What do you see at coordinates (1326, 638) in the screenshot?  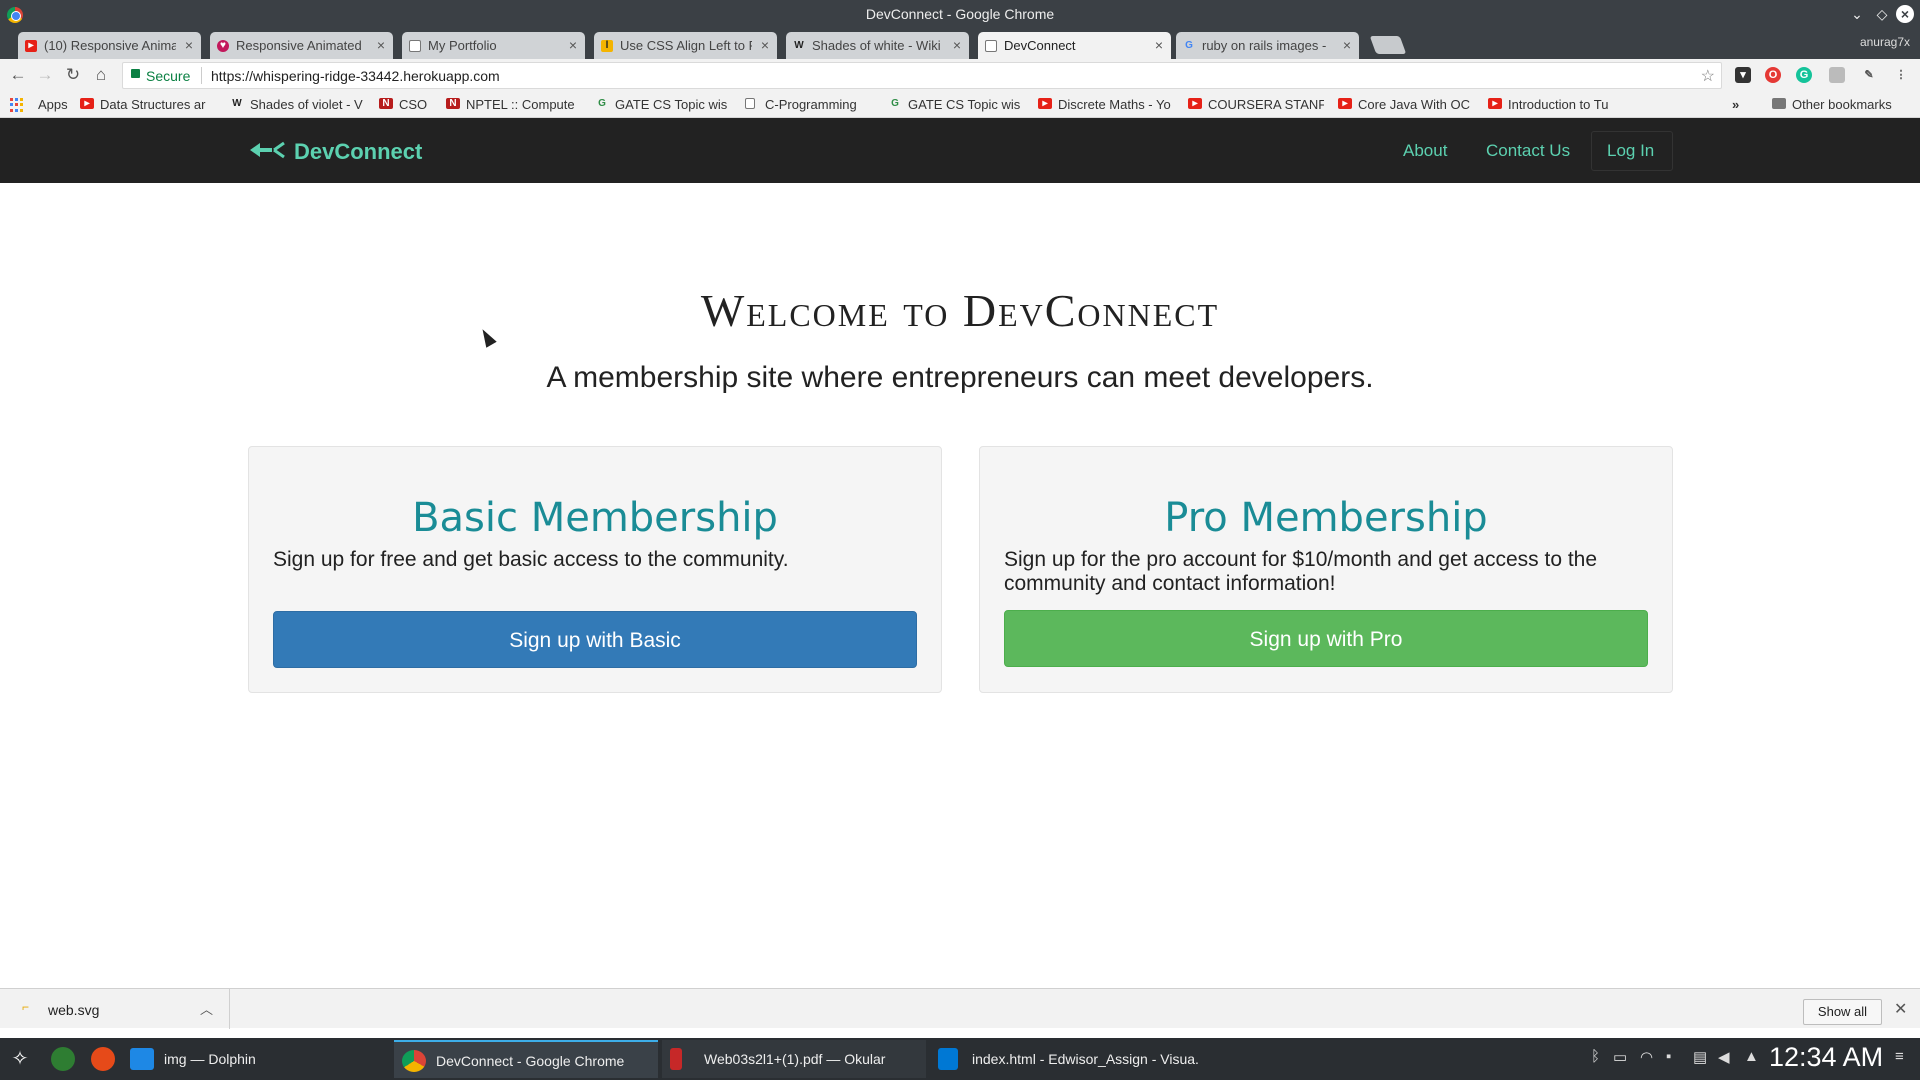 I see `signup-pro-button: Sign up with Pro` at bounding box center [1326, 638].